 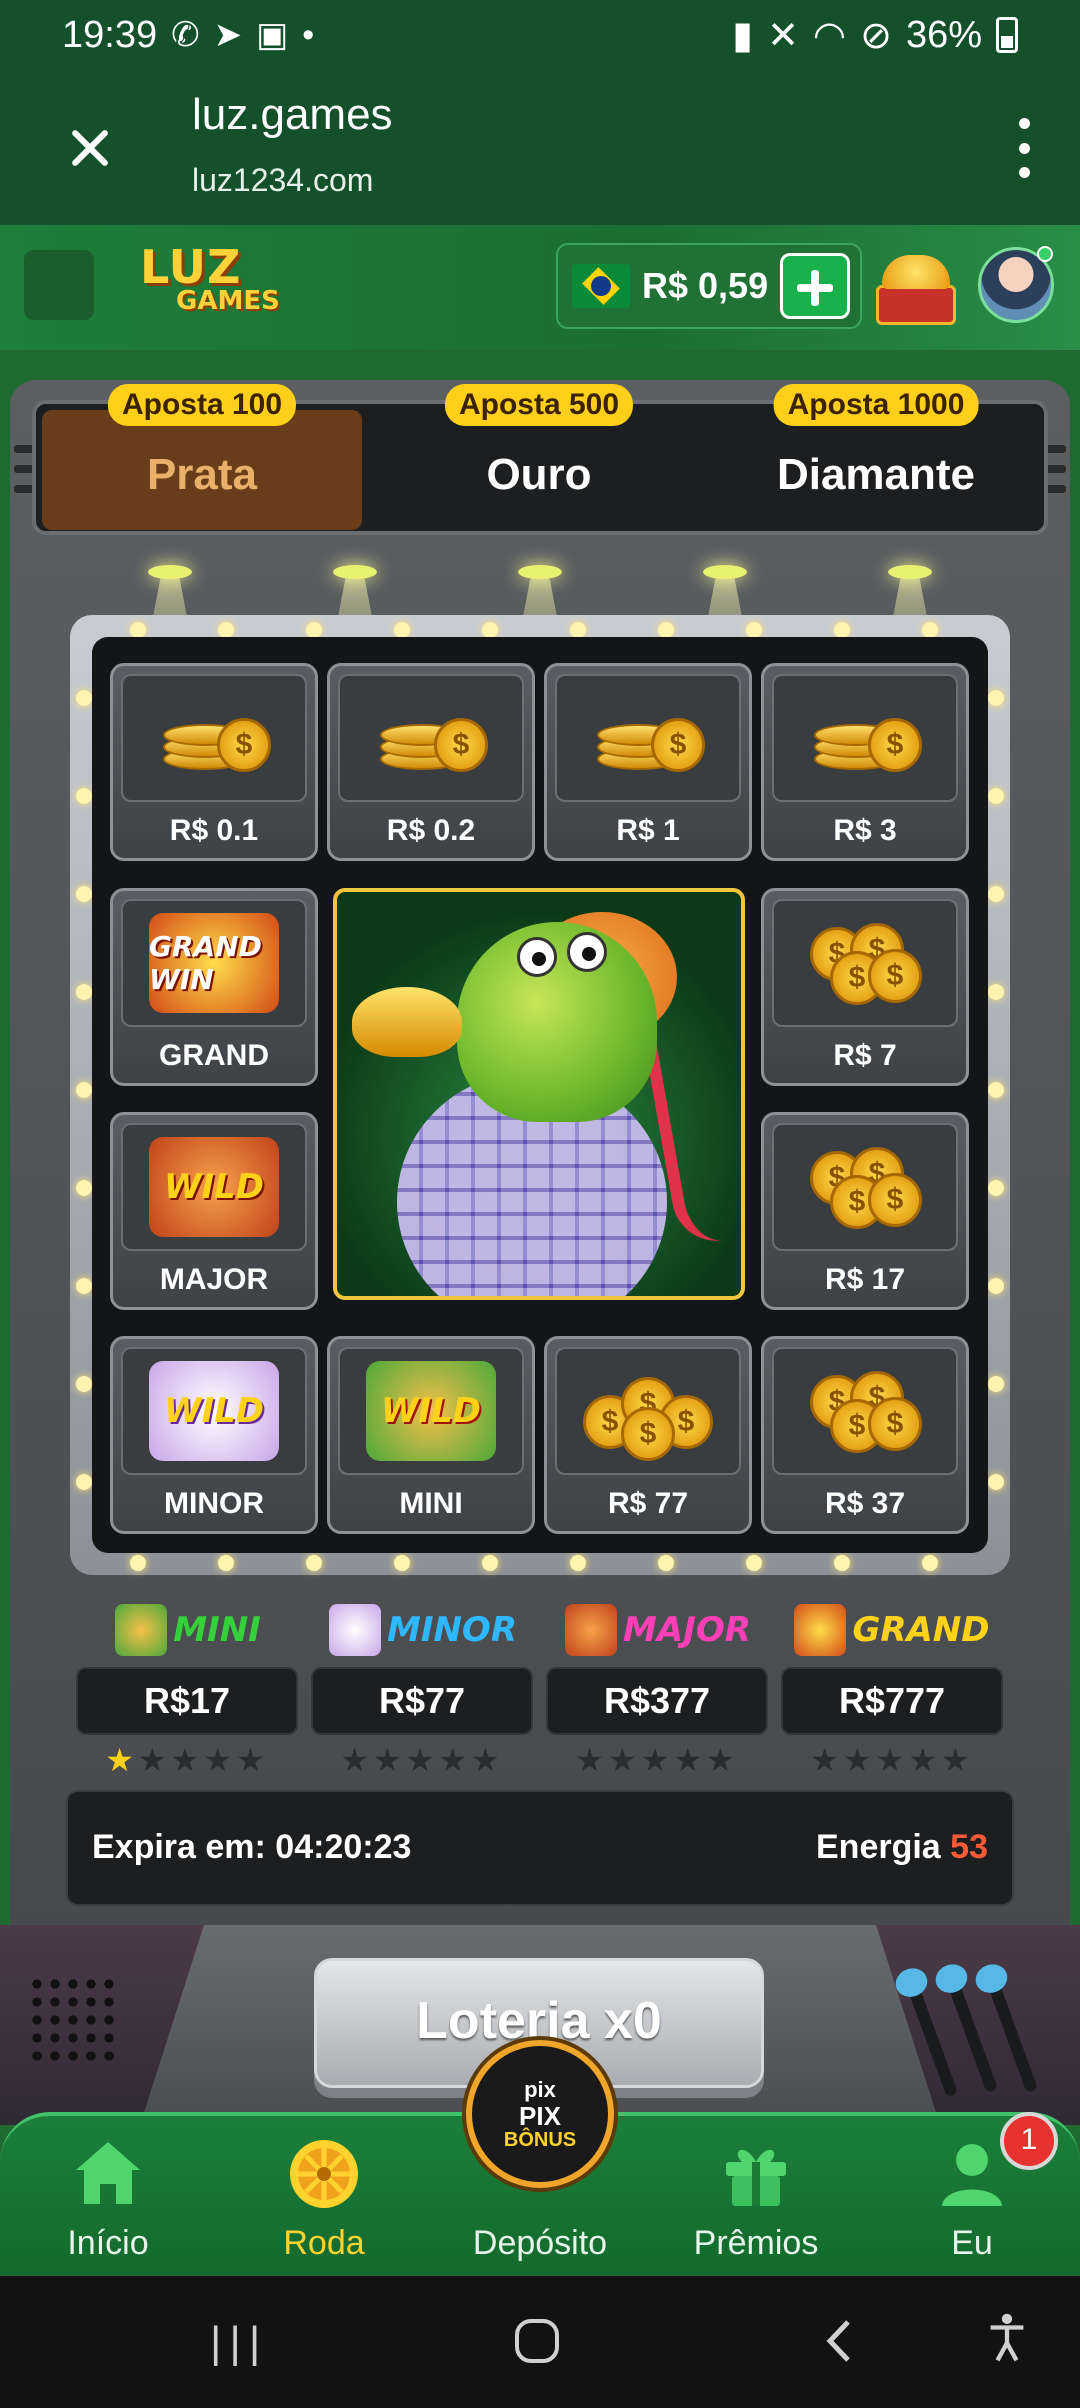 I want to click on browser-toolbar: luz.games luz1234.com, so click(x=540, y=147).